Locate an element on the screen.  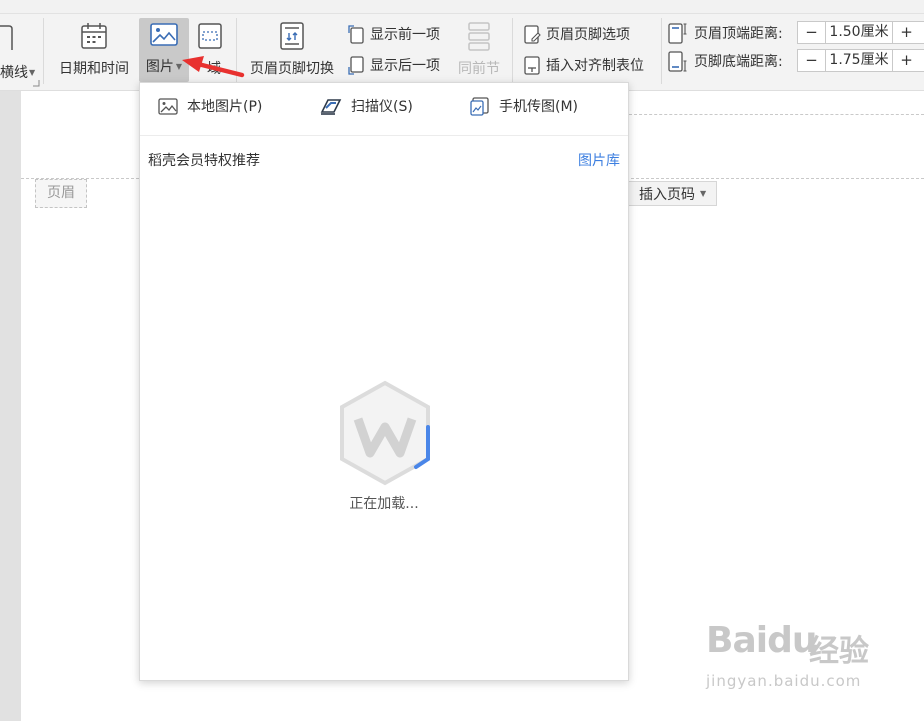
wps-loading-logo-icon is located at coordinates (385, 433).